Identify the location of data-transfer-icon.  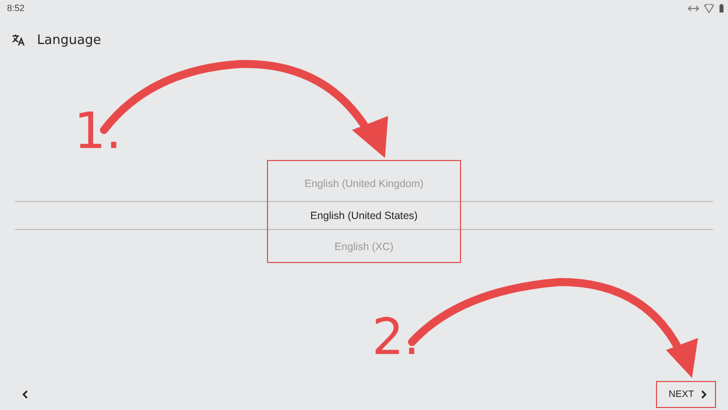
(693, 8).